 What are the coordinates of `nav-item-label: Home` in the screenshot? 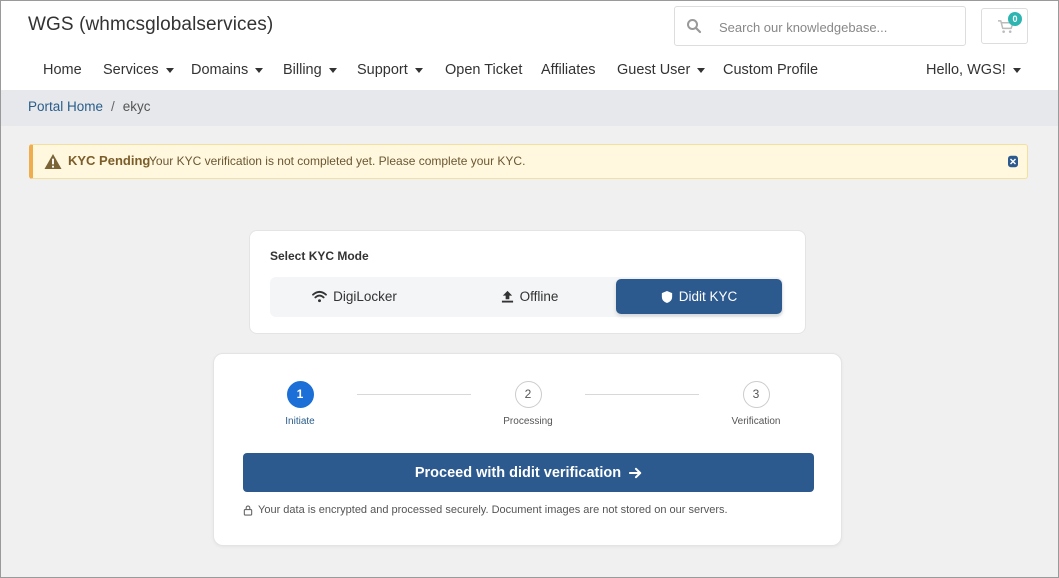 It's located at (62, 70).